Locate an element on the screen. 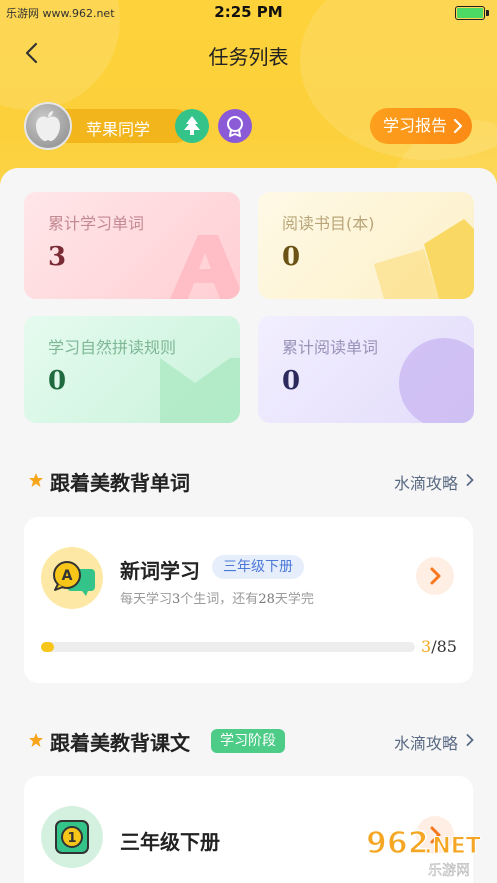 The width and height of the screenshot is (497, 883). card-title: 新词学习 is located at coordinates (160, 571).